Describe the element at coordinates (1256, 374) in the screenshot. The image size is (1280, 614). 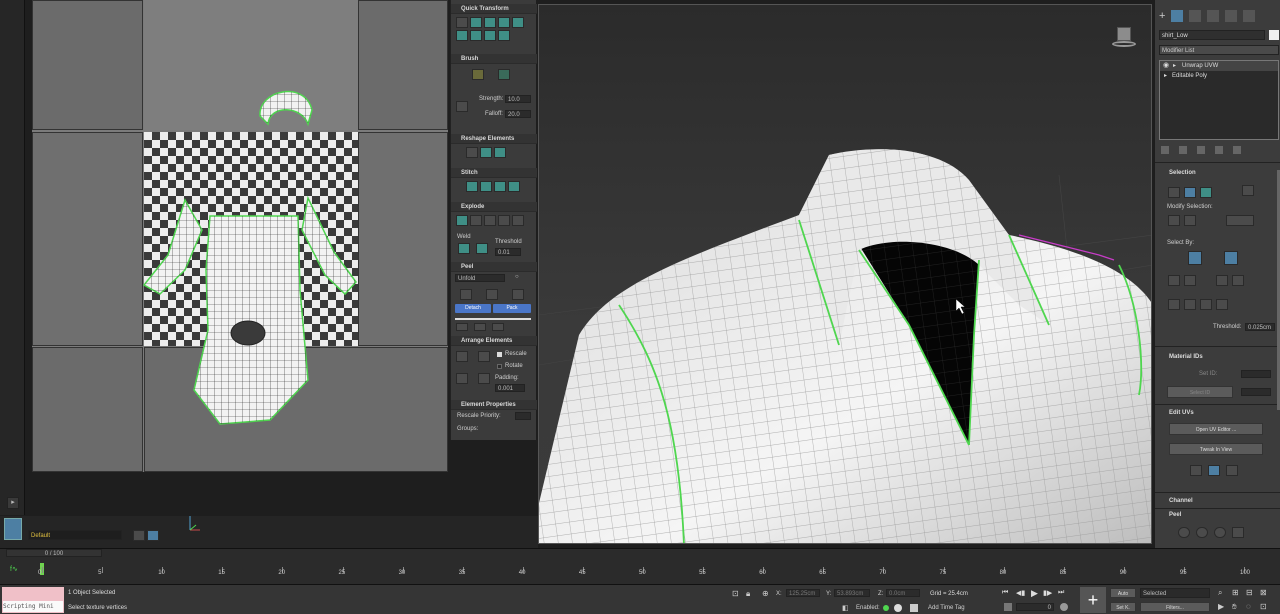
I see `set-id-field` at that location.